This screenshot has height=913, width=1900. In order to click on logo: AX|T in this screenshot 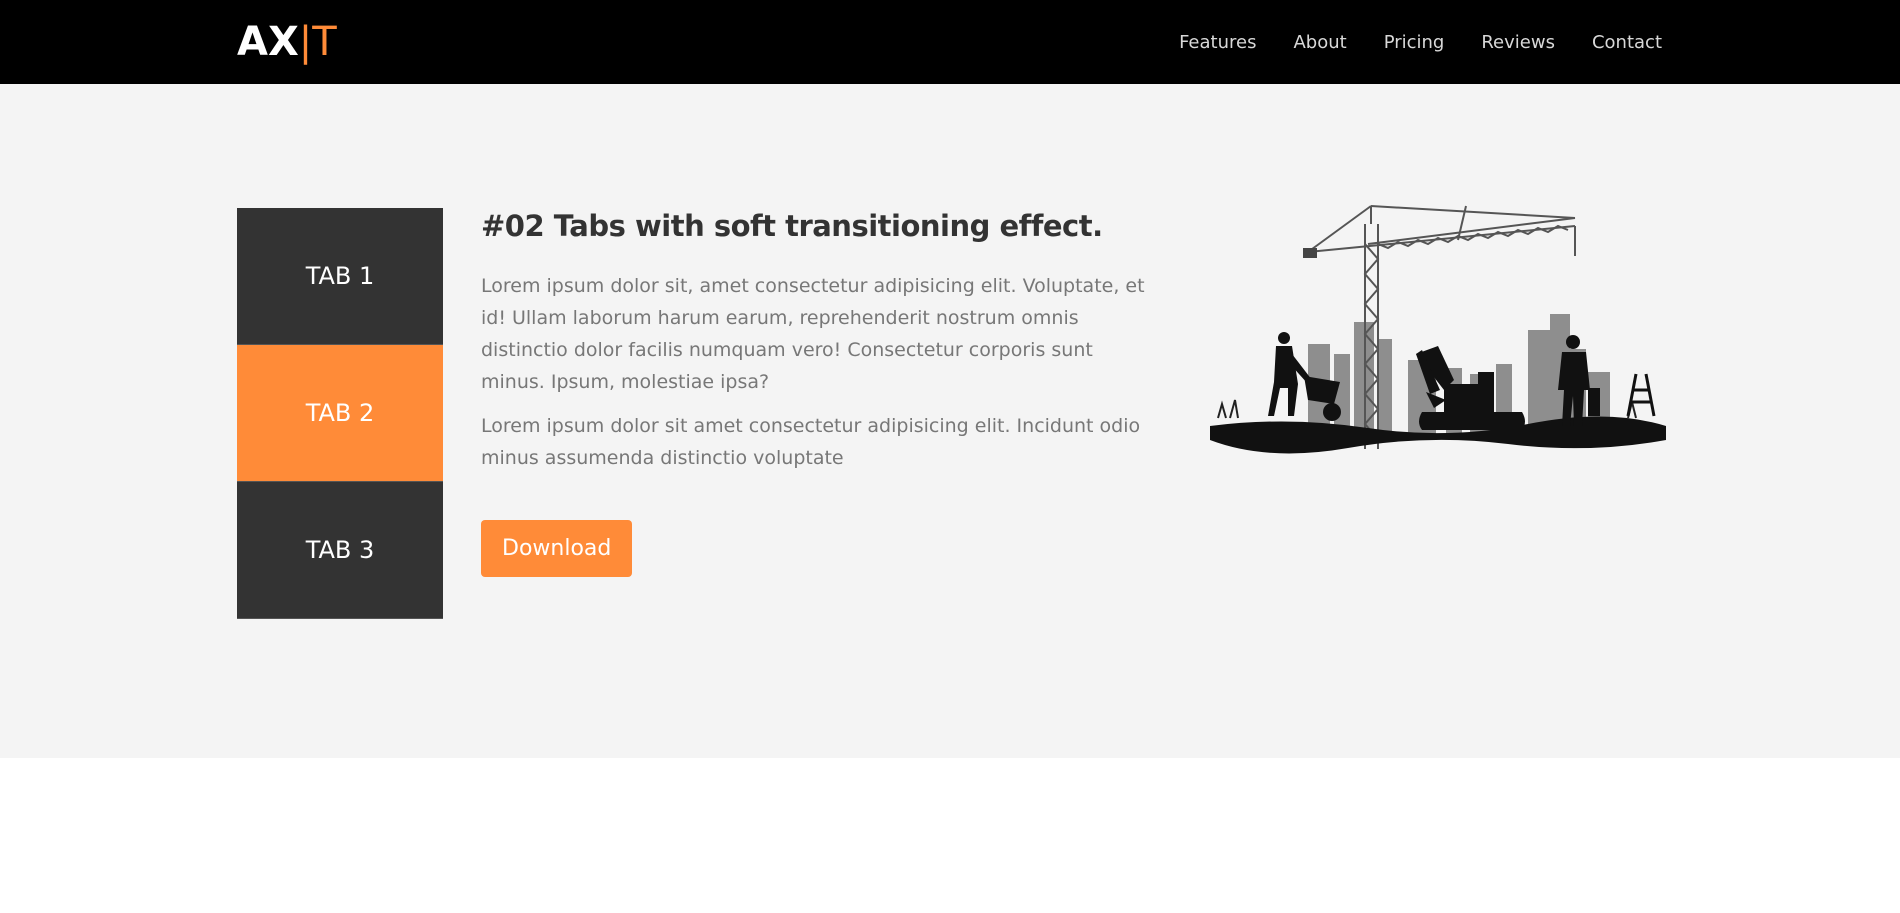, I will do `click(287, 42)`.